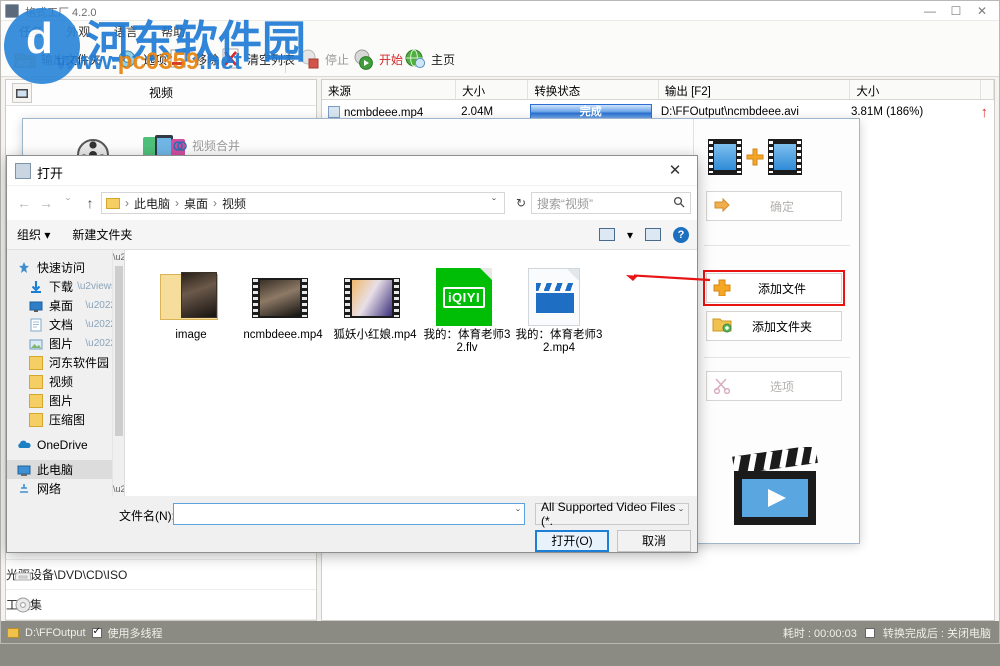 The height and width of the screenshot is (666, 1000). What do you see at coordinates (375, 321) in the screenshot?
I see `list-item: 狐妖小红娘.mp4` at bounding box center [375, 321].